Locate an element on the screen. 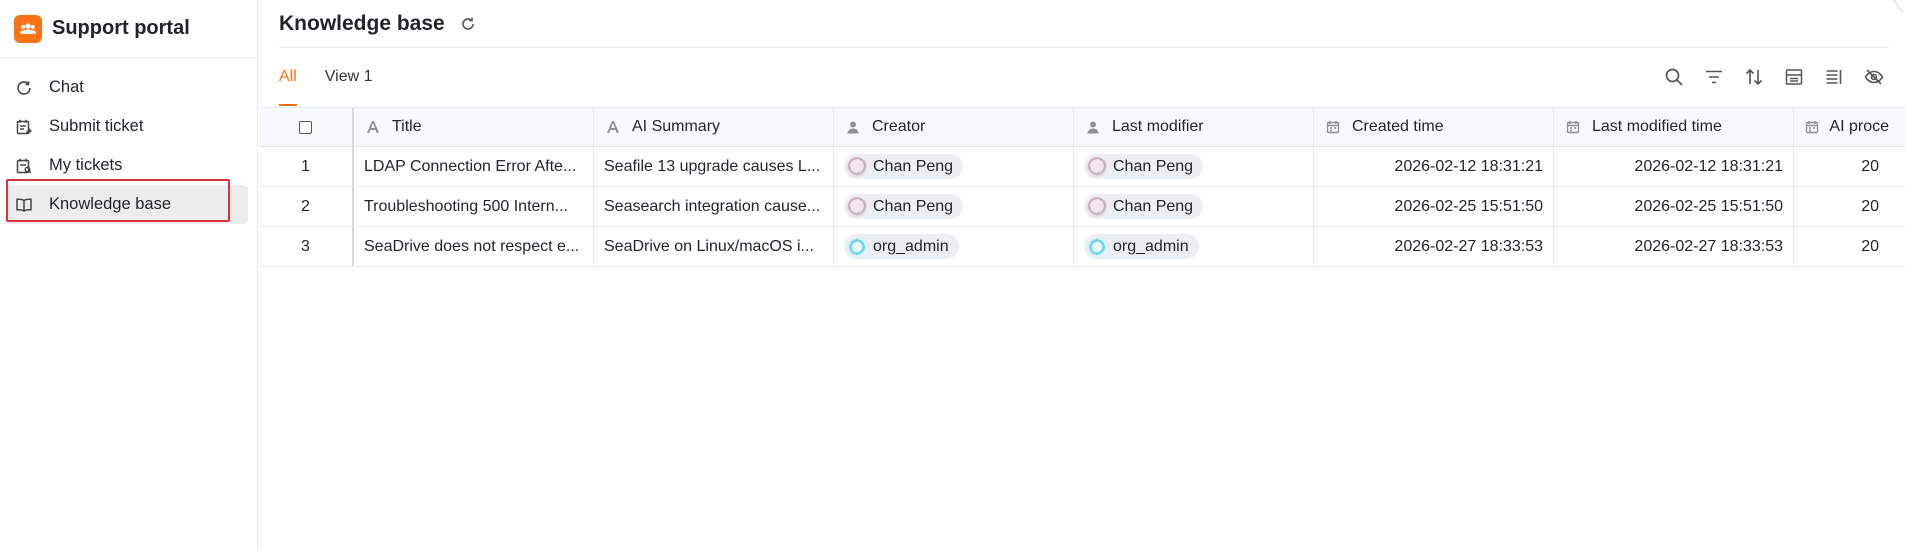  cell-created-time: 2026-02-27 18:33:53 is located at coordinates (1434, 246).